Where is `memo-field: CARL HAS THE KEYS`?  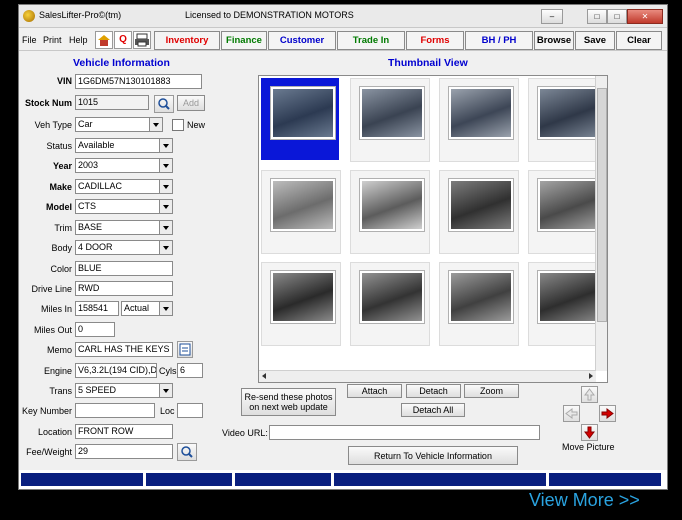
memo-field: CARL HAS THE KEYS is located at coordinates (124, 349).